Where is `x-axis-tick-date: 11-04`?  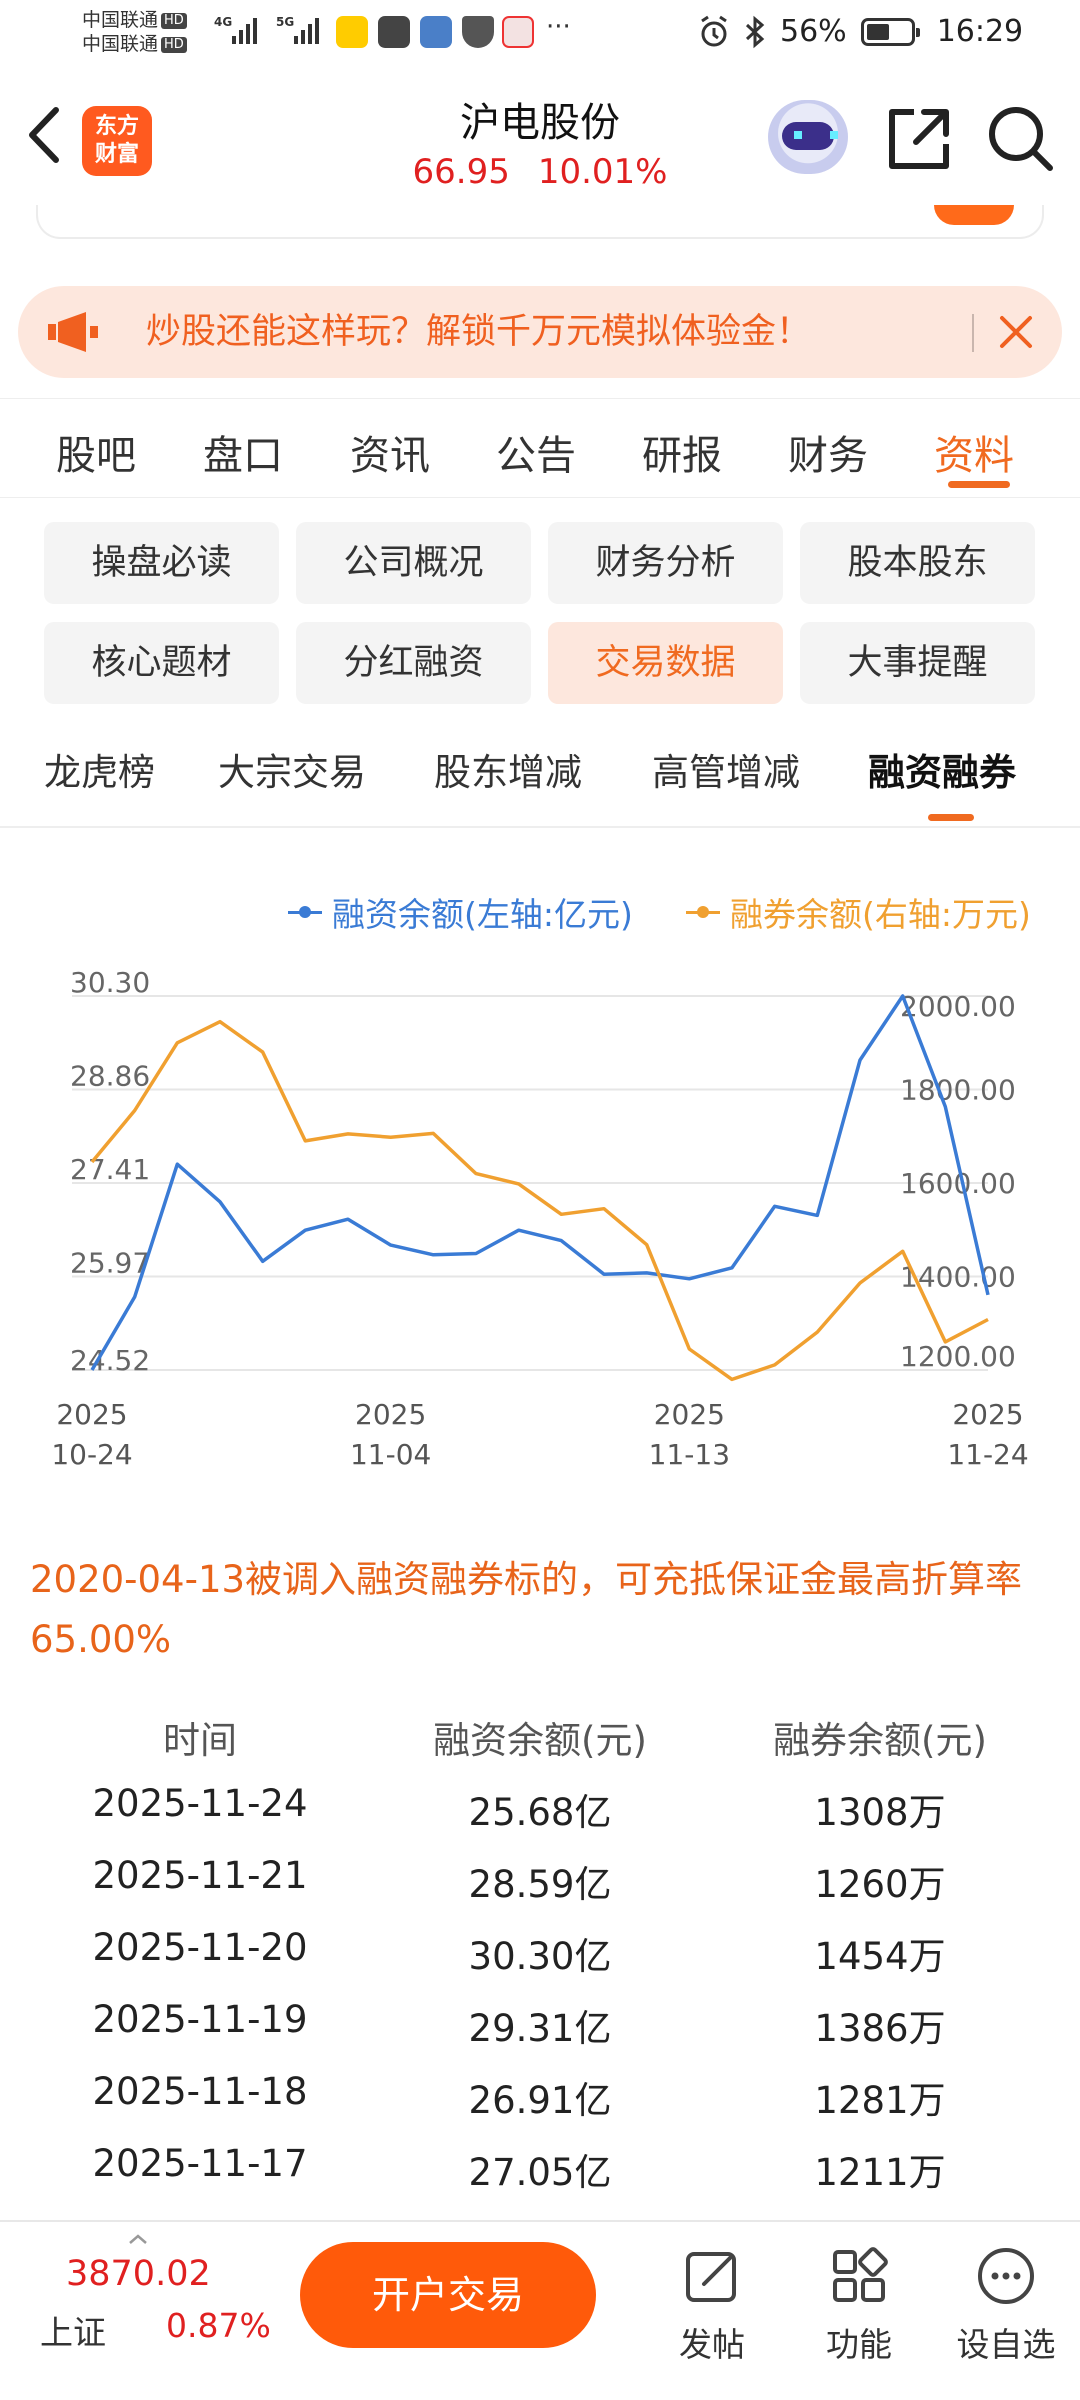 x-axis-tick-date: 11-04 is located at coordinates (390, 1454).